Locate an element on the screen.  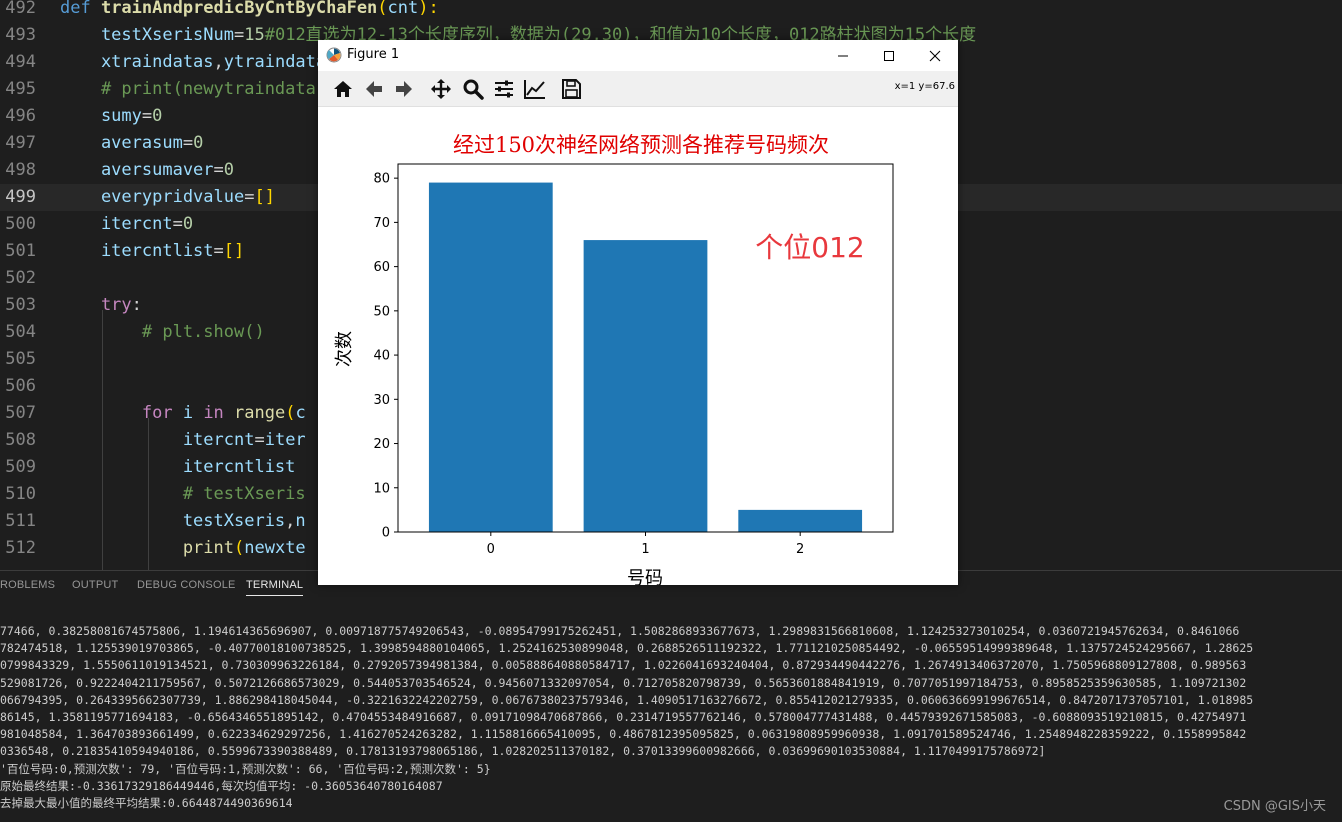
code-token: ( is located at coordinates (382, 9).